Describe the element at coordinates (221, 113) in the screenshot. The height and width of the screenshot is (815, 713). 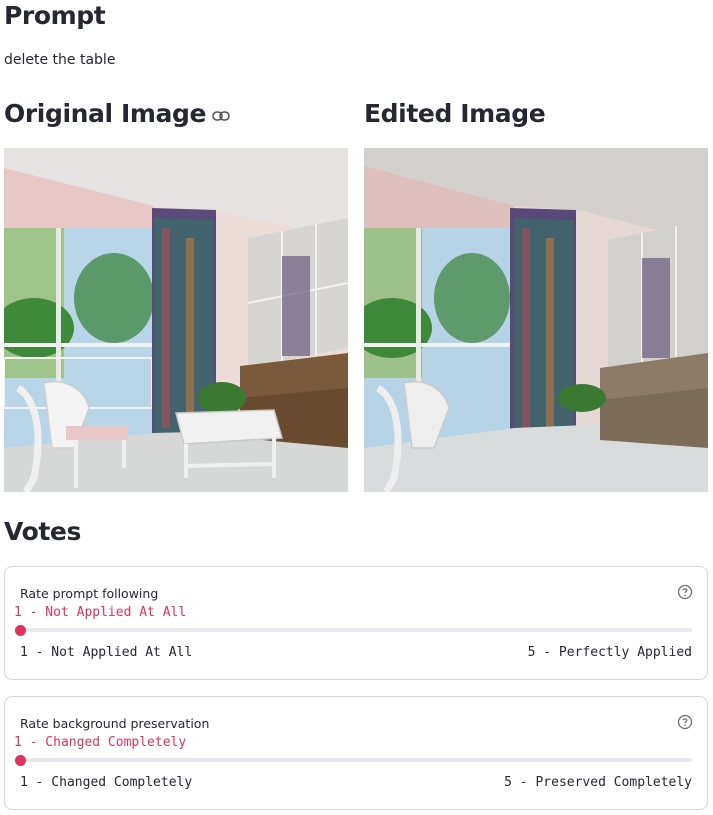
I see `link-icon` at that location.